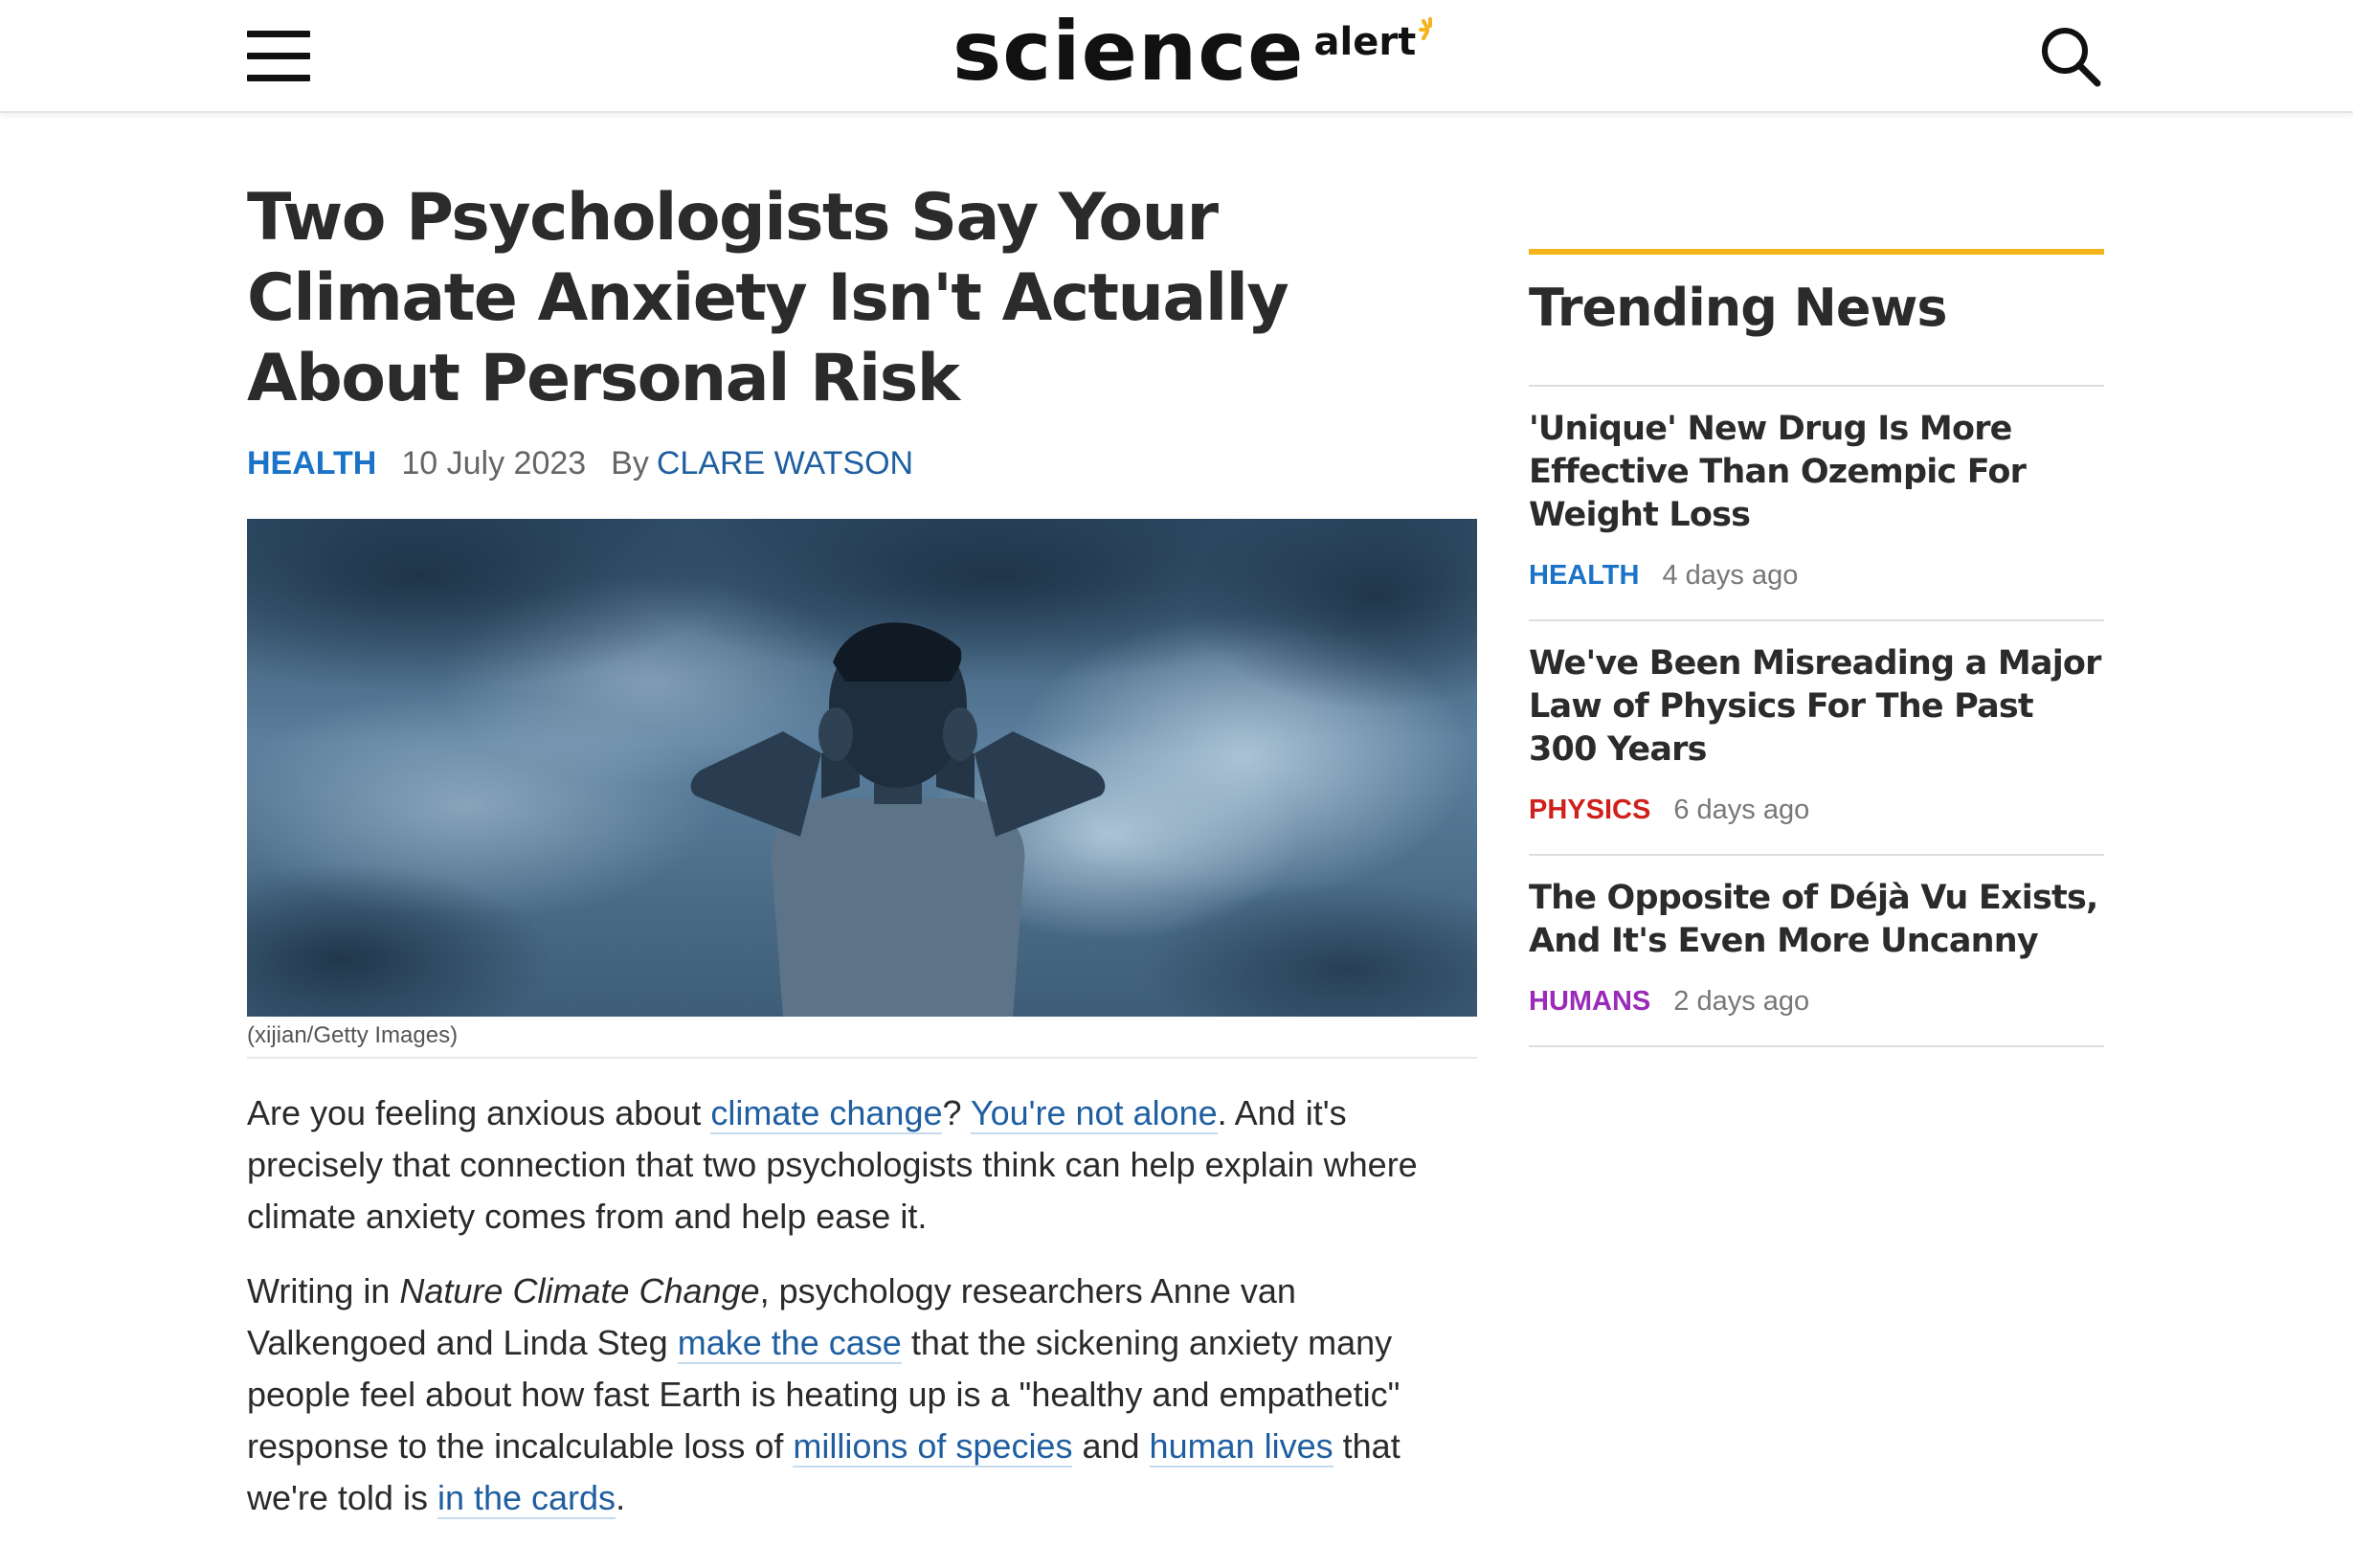 The image size is (2353, 1568). I want to click on sidebar-heading: Trending News, so click(1738, 308).